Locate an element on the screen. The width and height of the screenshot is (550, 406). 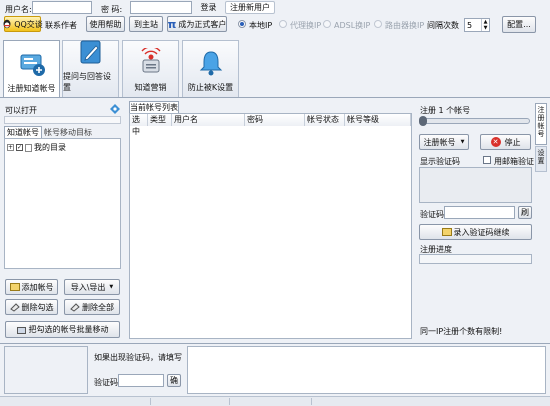
delete-all-button: 删除全部 is located at coordinates (92, 307).